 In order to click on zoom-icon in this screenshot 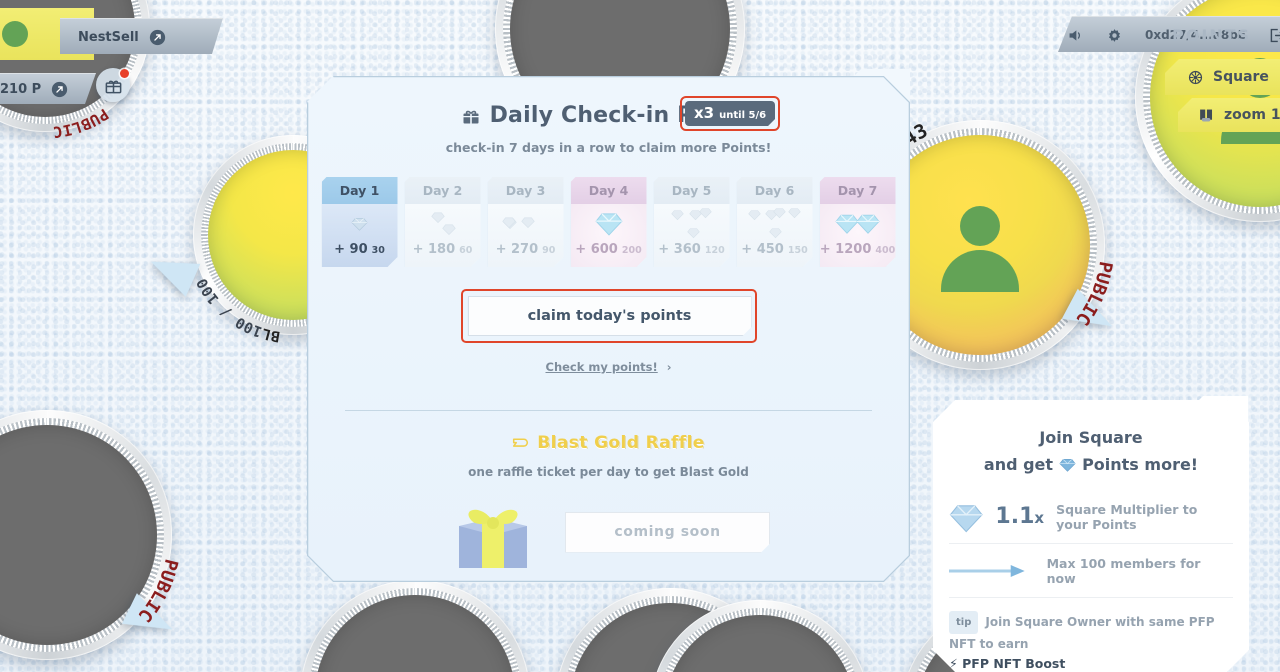, I will do `click(1206, 115)`.